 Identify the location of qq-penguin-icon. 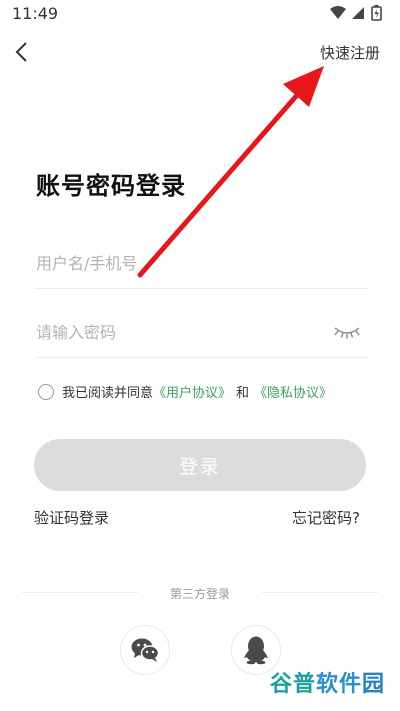
(256, 650).